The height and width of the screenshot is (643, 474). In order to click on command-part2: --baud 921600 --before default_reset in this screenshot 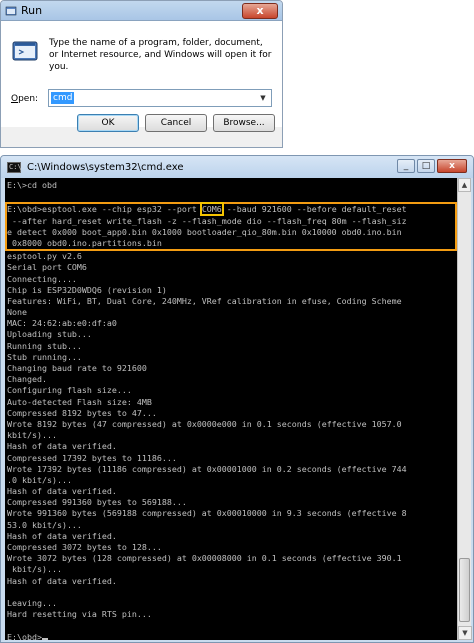, I will do `click(314, 209)`.